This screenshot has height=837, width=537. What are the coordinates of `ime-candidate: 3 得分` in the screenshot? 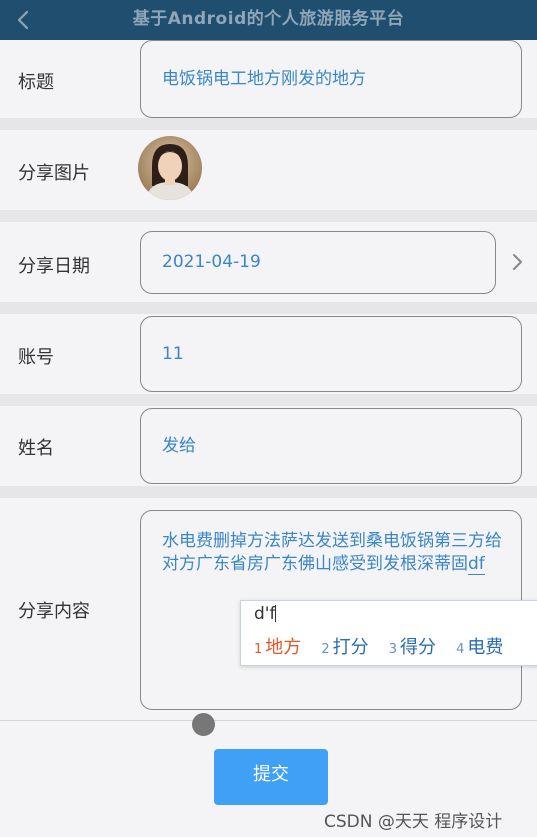 It's located at (412, 646).